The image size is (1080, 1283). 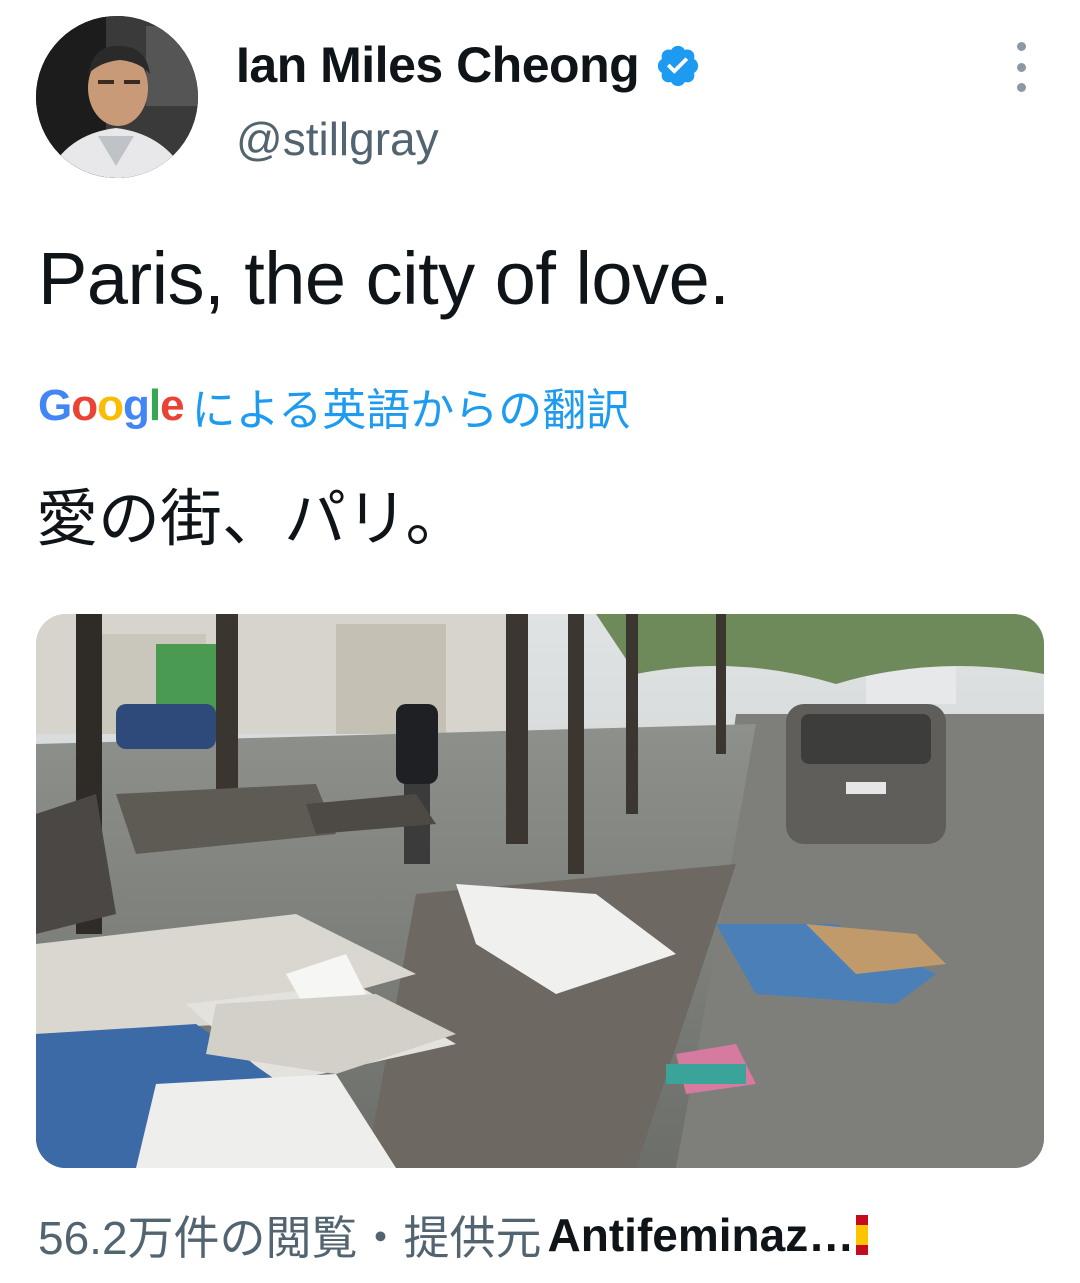 What do you see at coordinates (472, 1238) in the screenshot?
I see `source-label: 提供元` at bounding box center [472, 1238].